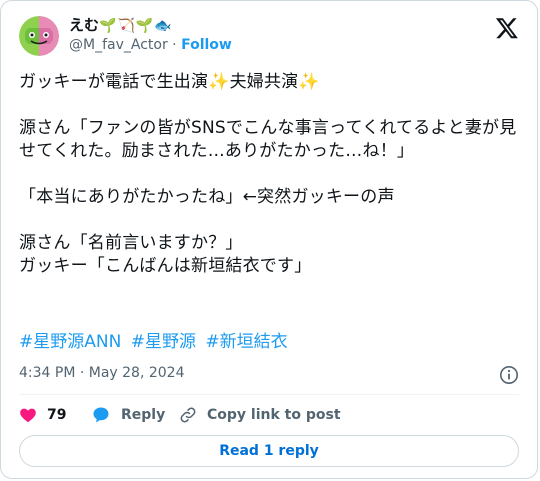  Describe the element at coordinates (269, 394) in the screenshot. I see `divider` at that location.